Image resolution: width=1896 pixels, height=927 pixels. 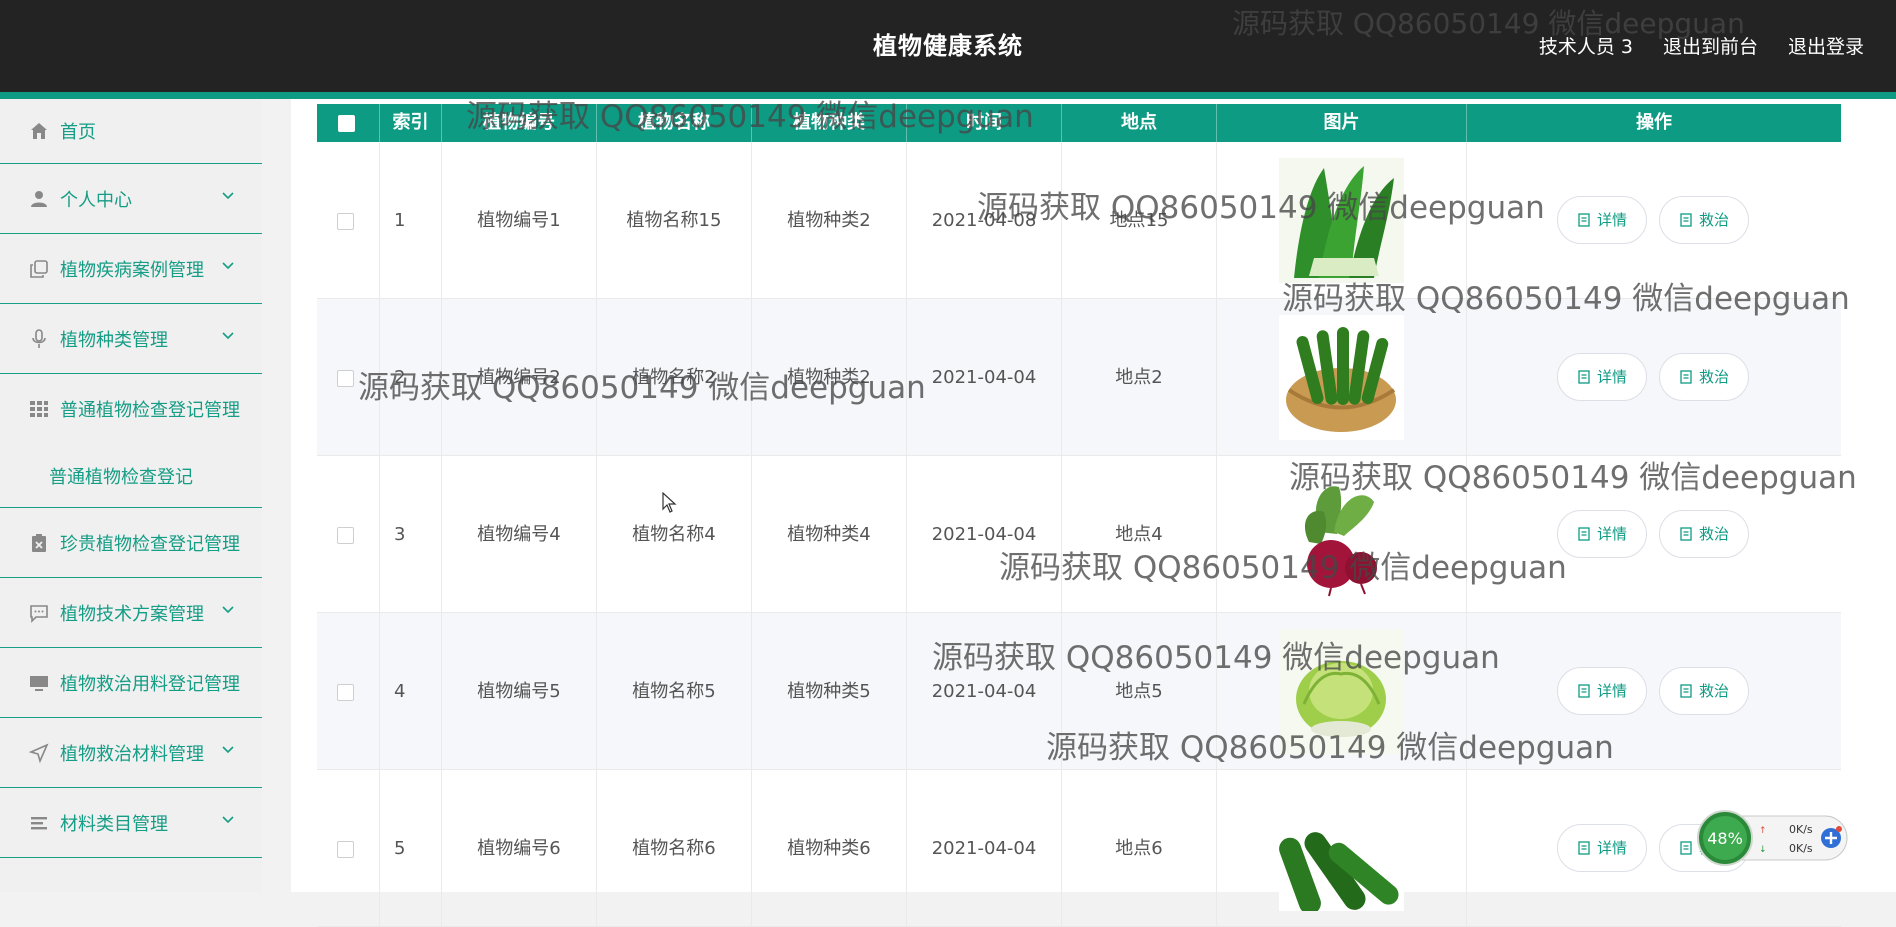 I want to click on sidebar-item-home: 首页, so click(x=131, y=131).